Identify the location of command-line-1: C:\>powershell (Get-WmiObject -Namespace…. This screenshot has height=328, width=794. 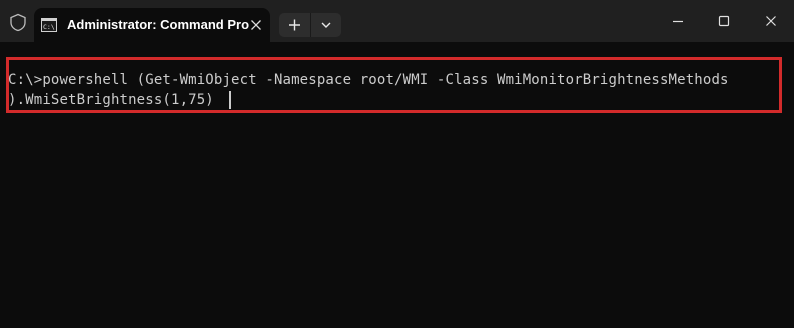
(368, 80).